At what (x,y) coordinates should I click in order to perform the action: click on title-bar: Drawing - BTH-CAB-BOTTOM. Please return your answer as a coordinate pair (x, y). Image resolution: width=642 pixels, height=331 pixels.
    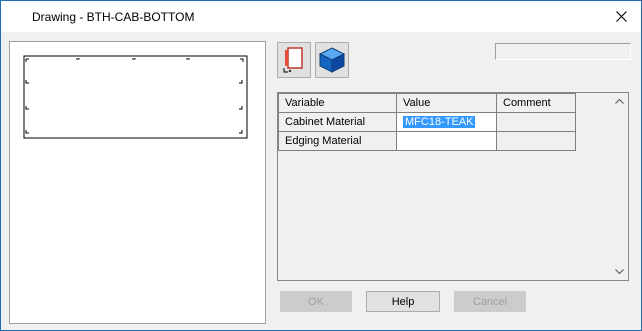
    Looking at the image, I should click on (321, 16).